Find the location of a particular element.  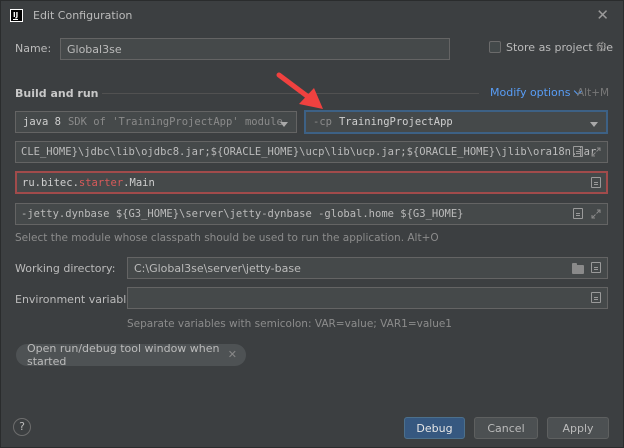

working-directory-label: Working directory: is located at coordinates (65, 268).